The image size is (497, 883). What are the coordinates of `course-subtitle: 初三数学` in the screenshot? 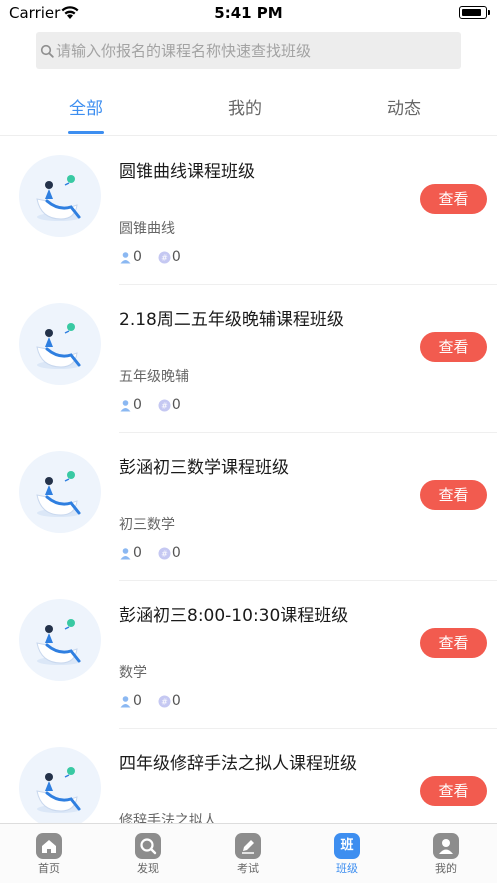 It's located at (147, 525).